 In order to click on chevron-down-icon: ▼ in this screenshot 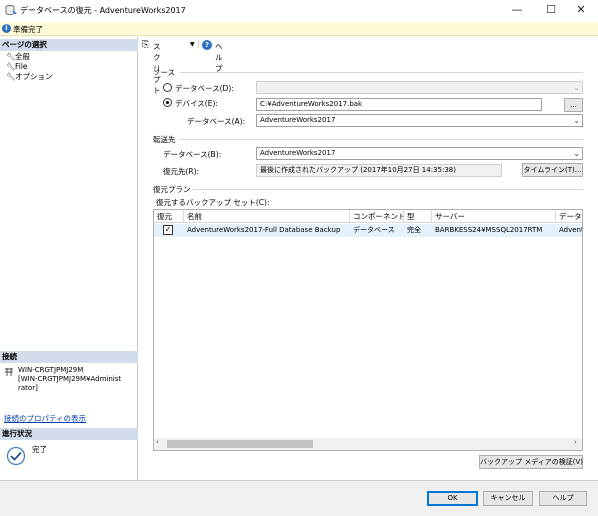, I will do `click(192, 44)`.